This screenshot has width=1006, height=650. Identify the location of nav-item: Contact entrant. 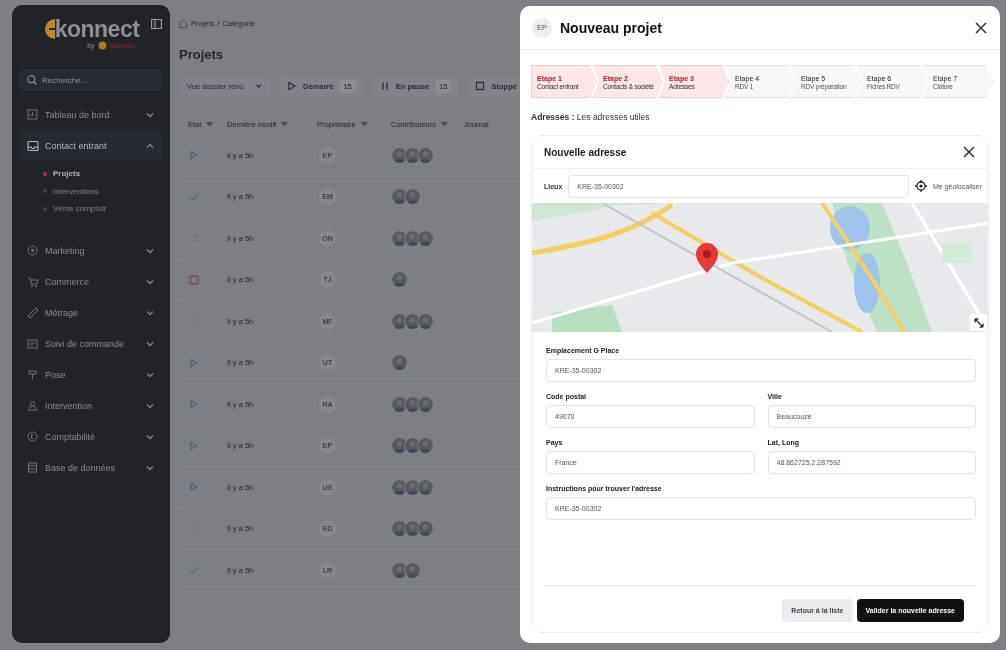
(91, 145).